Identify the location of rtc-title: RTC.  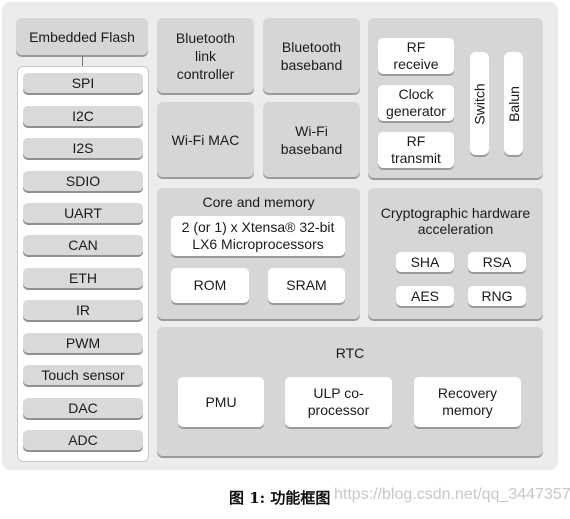
(350, 353).